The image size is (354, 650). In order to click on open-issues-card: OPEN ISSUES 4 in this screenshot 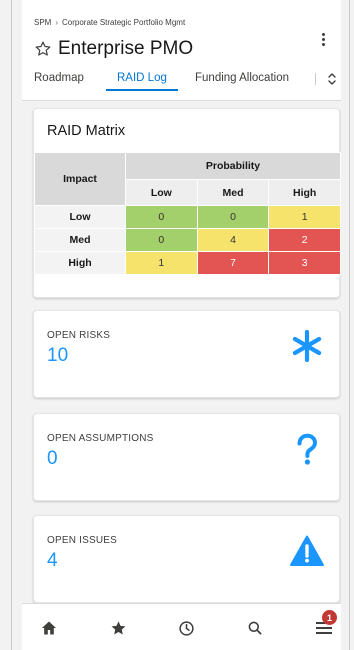, I will do `click(186, 559)`.